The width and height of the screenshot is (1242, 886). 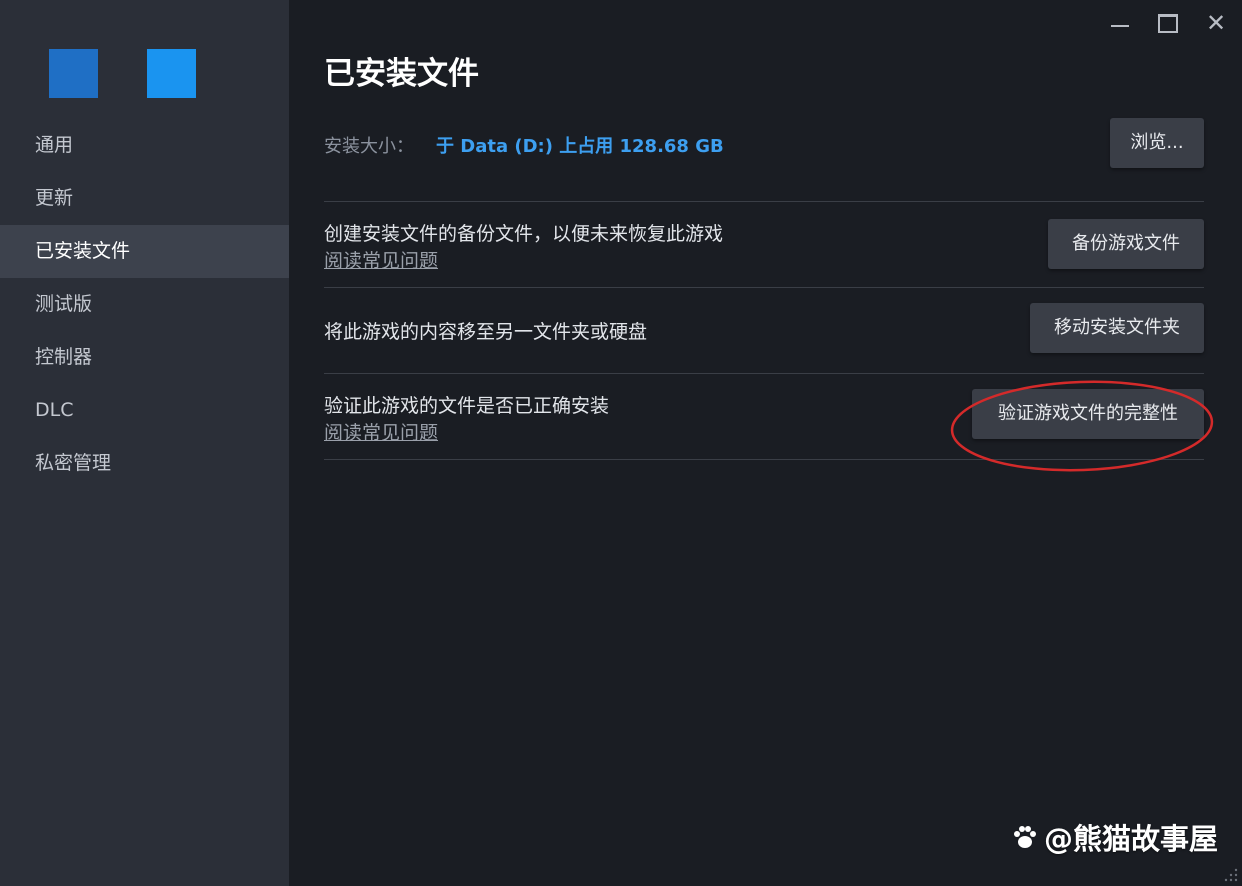 I want to click on verify-integrity-button: 验证游戏文件的完整性, so click(x=1088, y=414).